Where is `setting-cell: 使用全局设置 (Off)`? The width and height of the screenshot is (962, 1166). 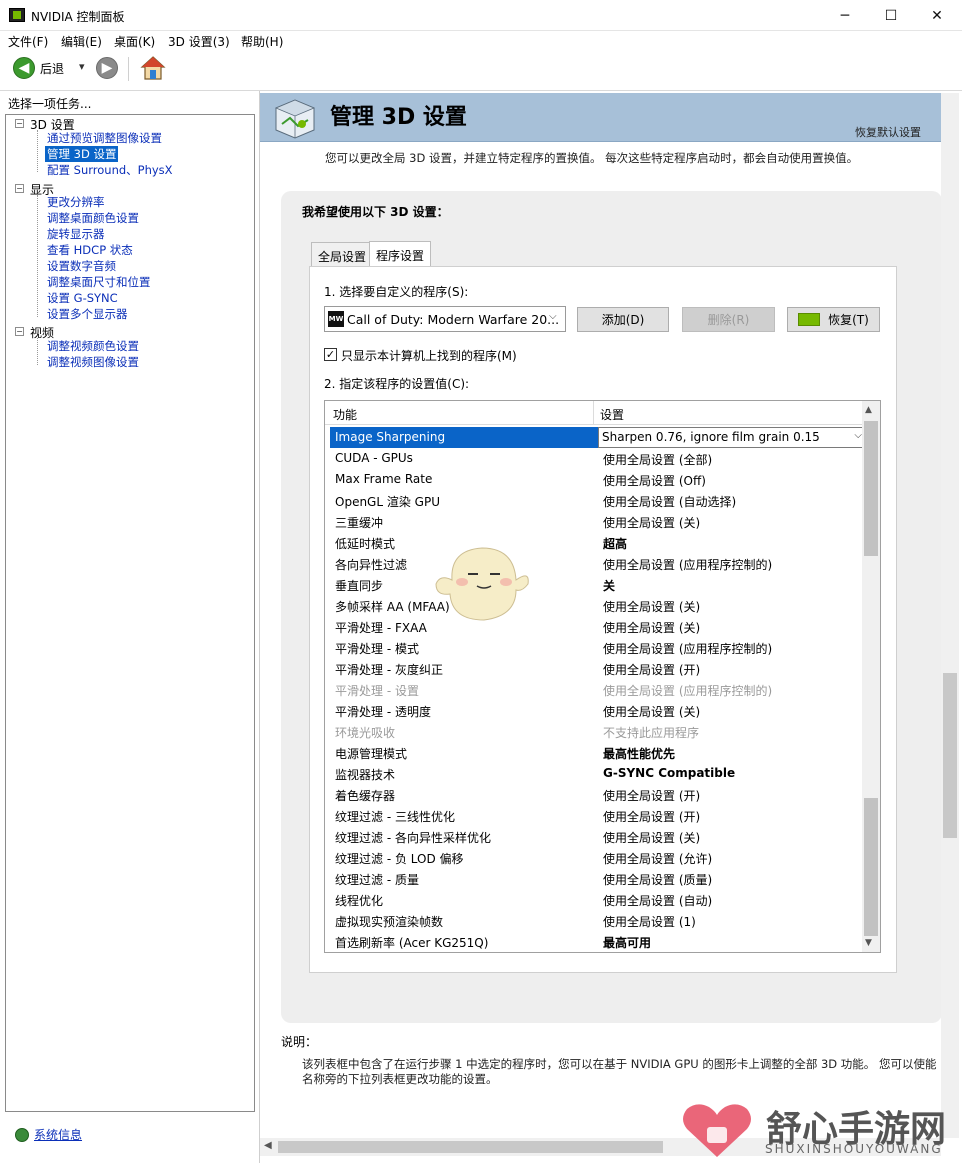 setting-cell: 使用全局设置 (Off) is located at coordinates (654, 480).